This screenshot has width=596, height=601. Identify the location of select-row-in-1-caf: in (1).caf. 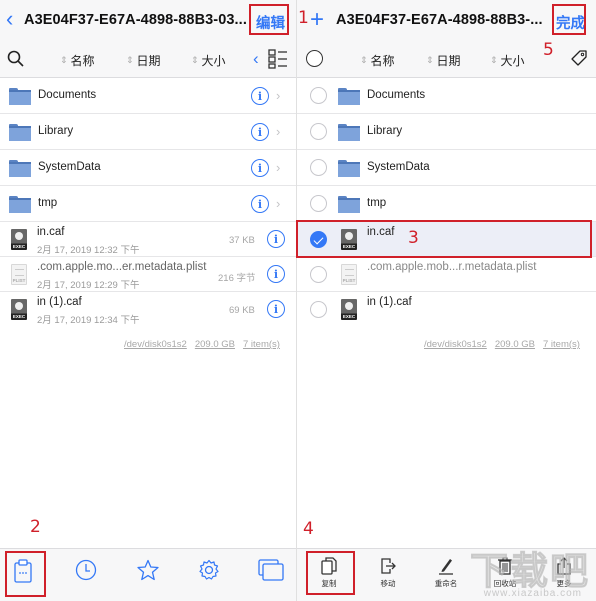
(446, 309).